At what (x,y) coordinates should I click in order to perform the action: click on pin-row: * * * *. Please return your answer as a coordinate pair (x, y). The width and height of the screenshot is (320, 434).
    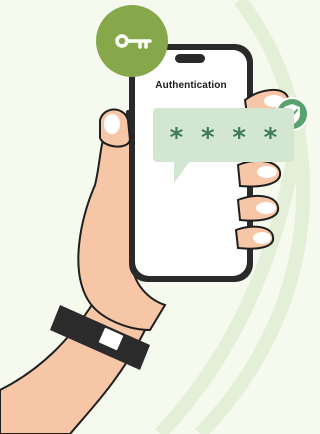
    Looking at the image, I should click on (223, 135).